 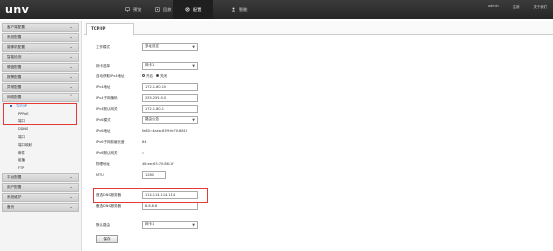 What do you see at coordinates (107, 97) in the screenshot?
I see `mask-label: IPv4子网掩码` at bounding box center [107, 97].